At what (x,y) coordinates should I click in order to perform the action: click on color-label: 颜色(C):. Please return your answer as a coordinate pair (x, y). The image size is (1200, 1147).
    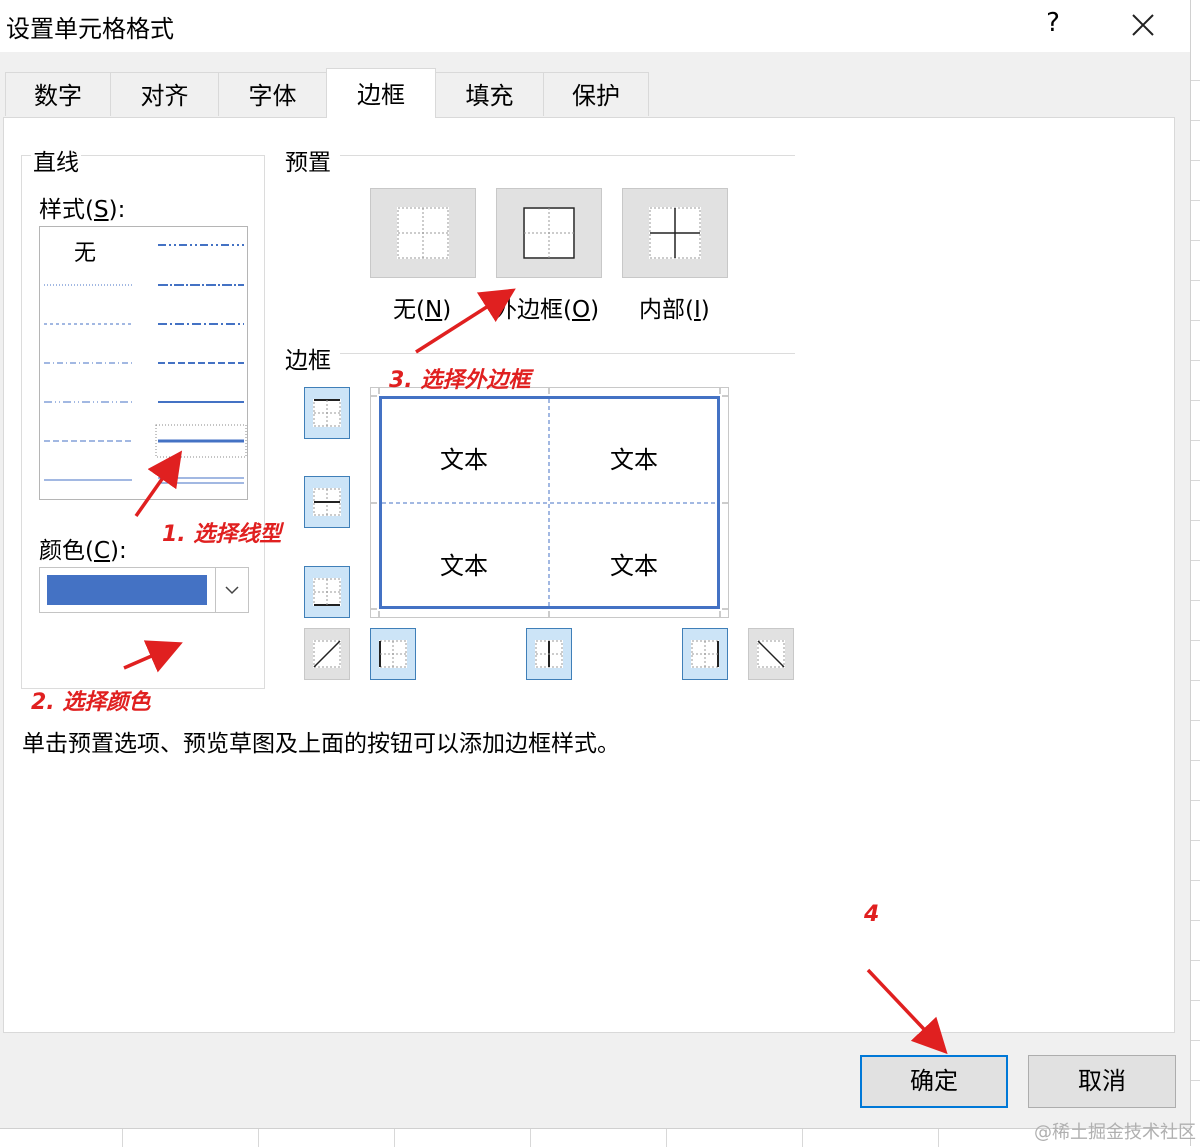
    Looking at the image, I should click on (83, 551).